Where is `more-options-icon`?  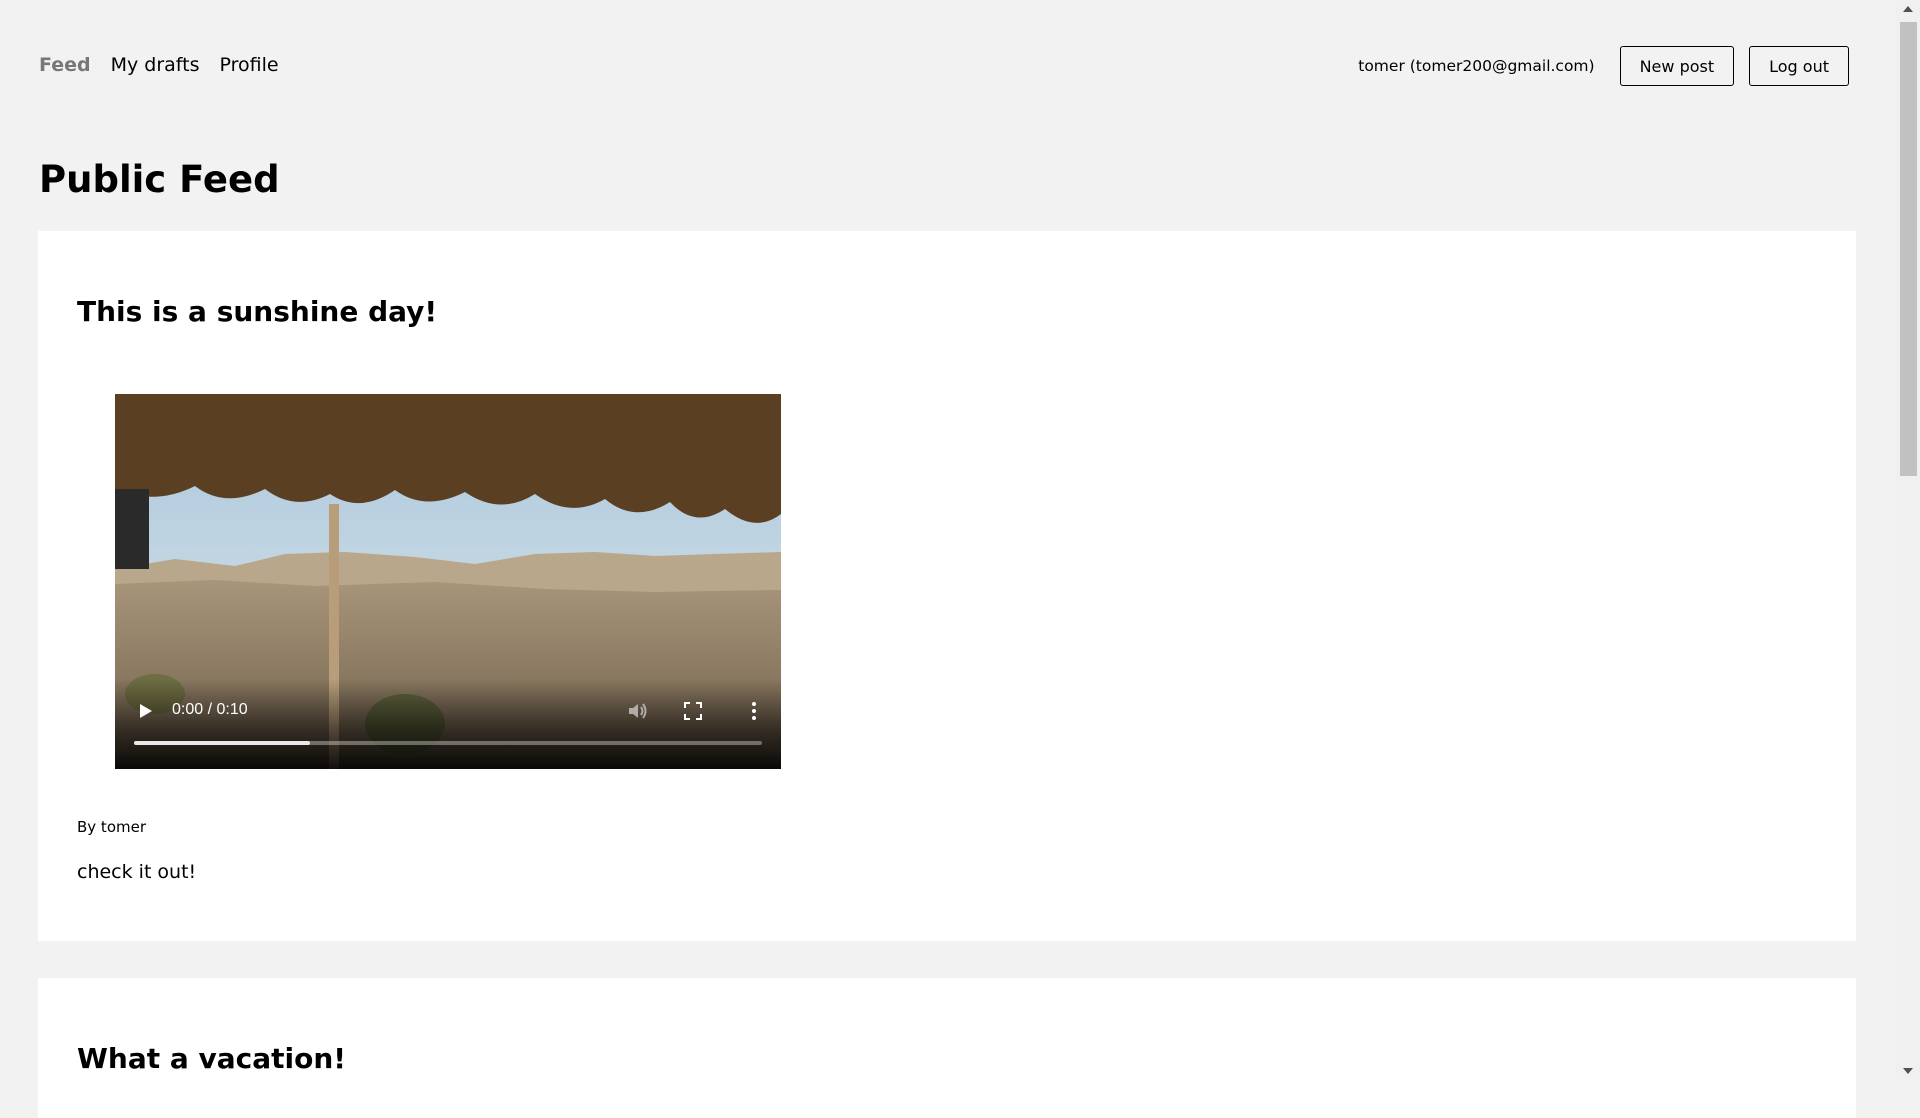 more-options-icon is located at coordinates (754, 711).